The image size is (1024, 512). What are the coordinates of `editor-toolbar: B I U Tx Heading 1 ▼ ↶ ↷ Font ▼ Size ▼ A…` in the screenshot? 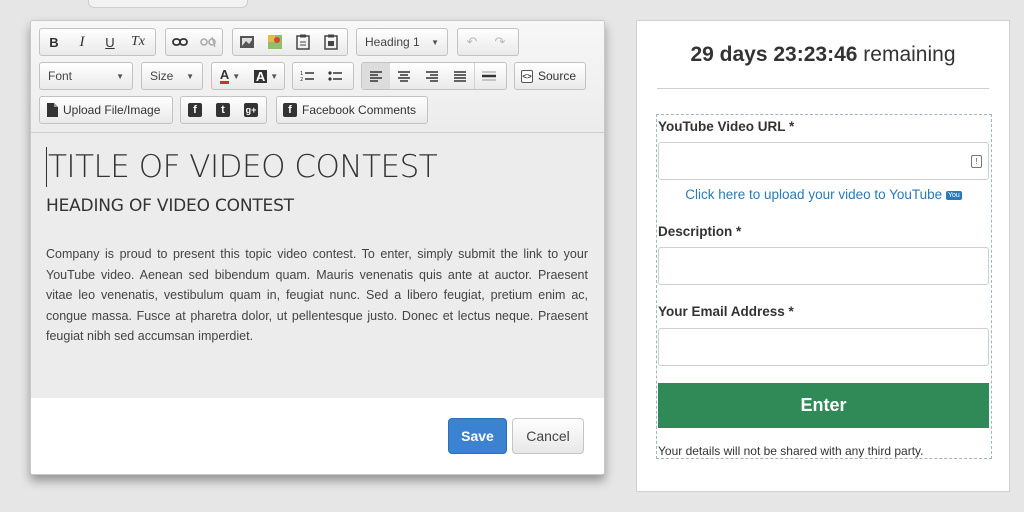 It's located at (317, 77).